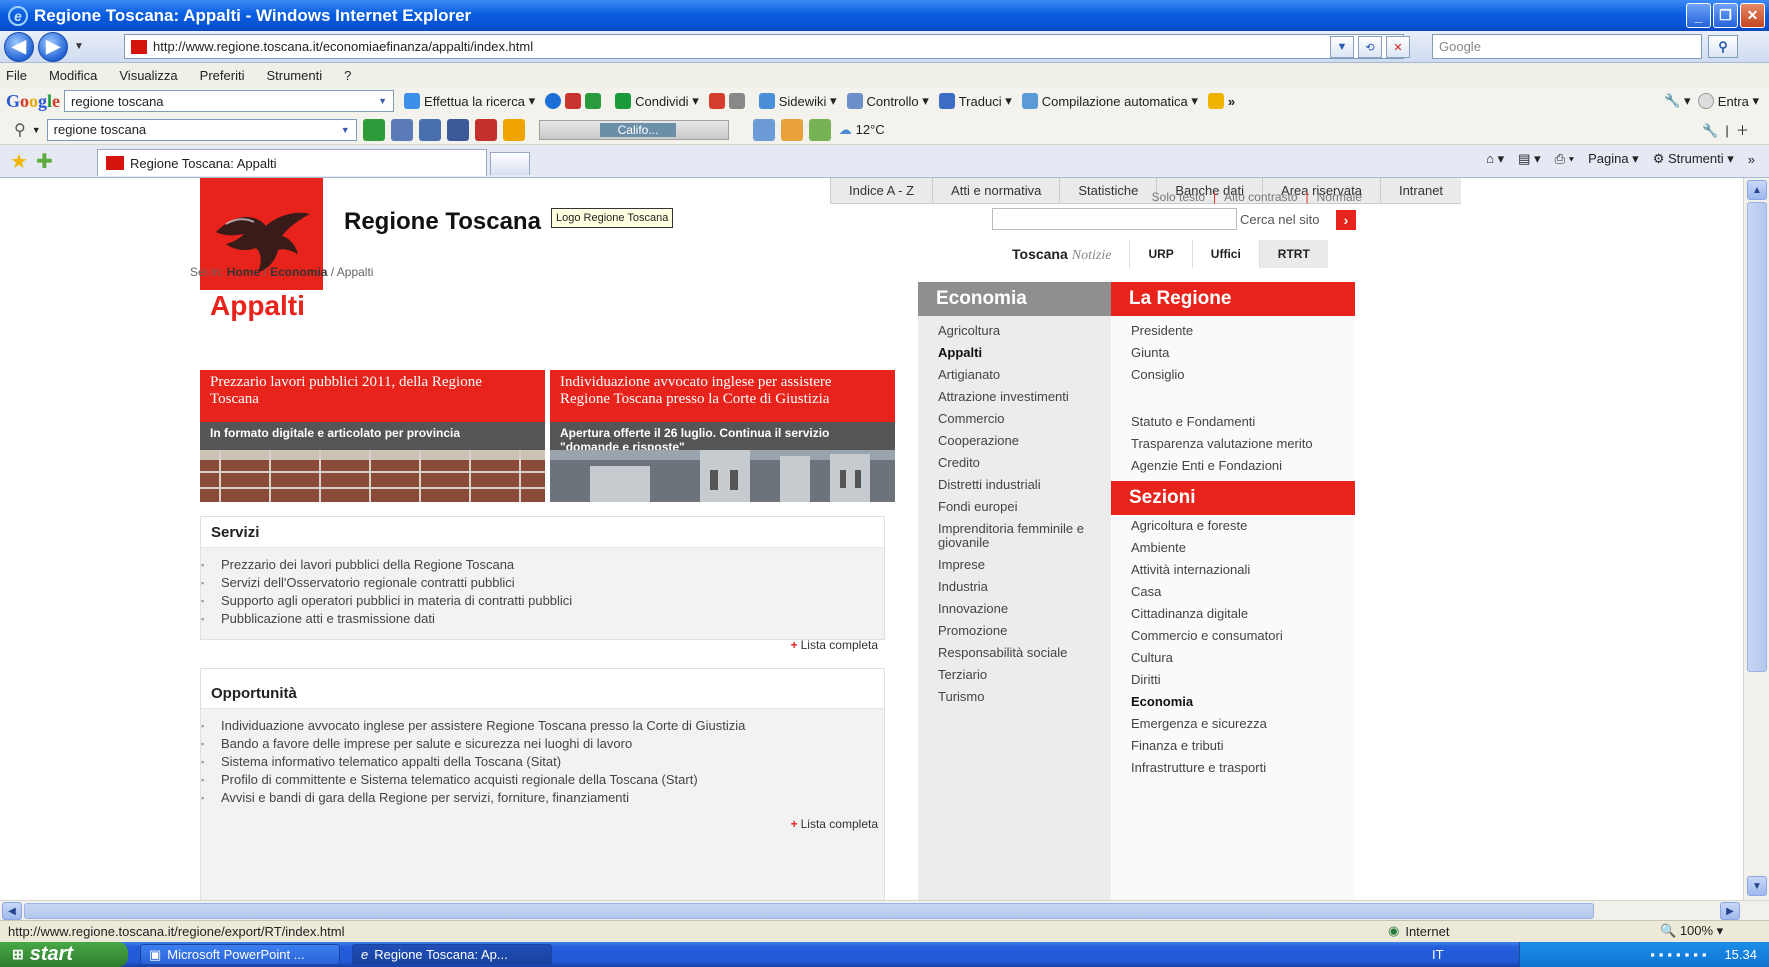  Describe the element at coordinates (1564, 159) in the screenshot. I see `print-icon: ⎙ ▾` at that location.